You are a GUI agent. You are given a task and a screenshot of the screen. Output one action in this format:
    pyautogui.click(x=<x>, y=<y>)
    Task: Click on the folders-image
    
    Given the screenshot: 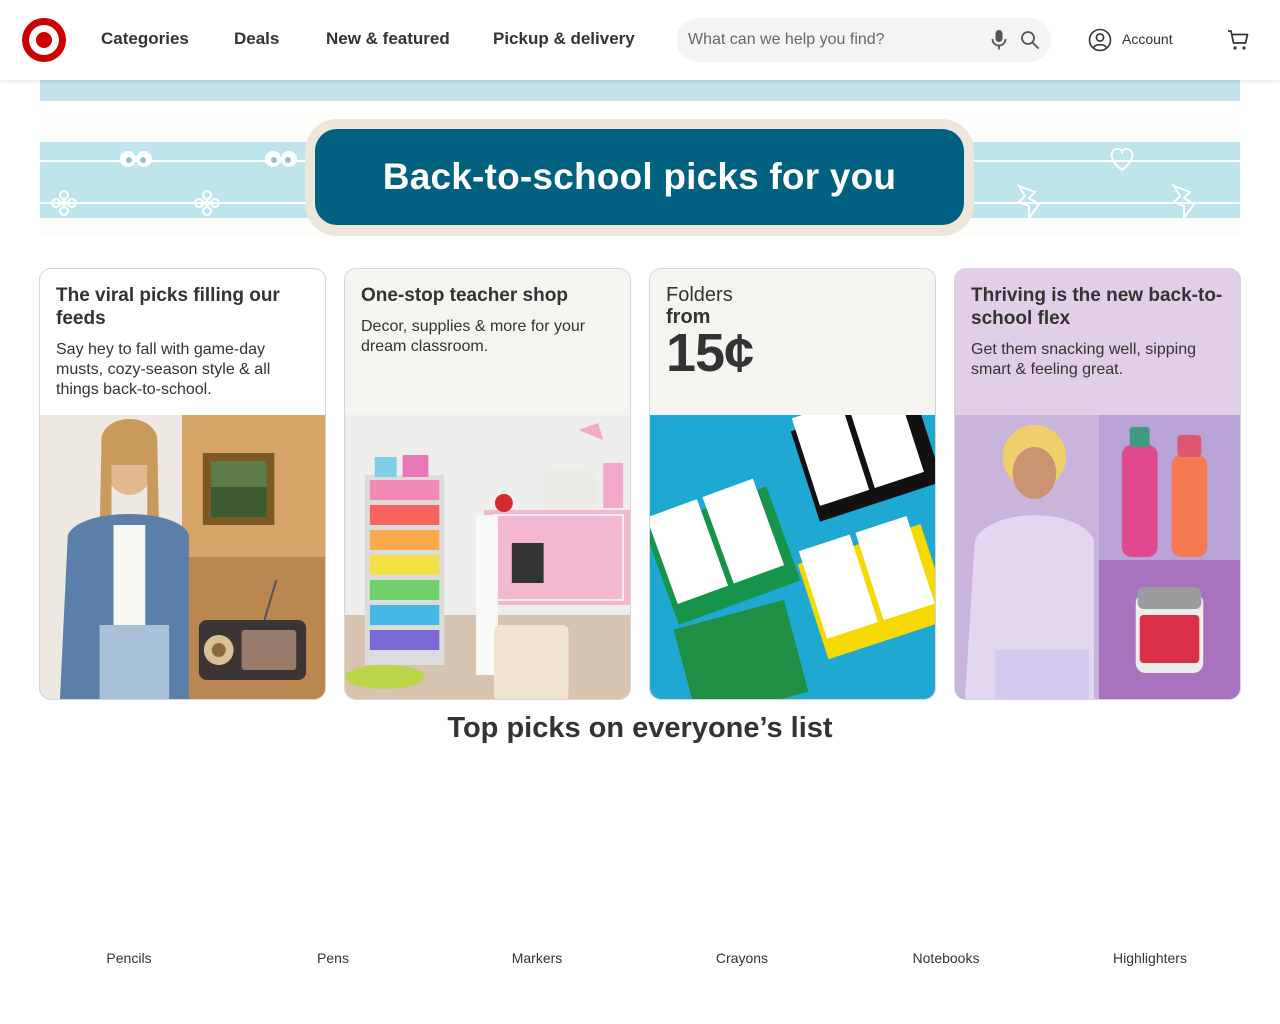 What is the action you would take?
    pyautogui.click(x=792, y=557)
    